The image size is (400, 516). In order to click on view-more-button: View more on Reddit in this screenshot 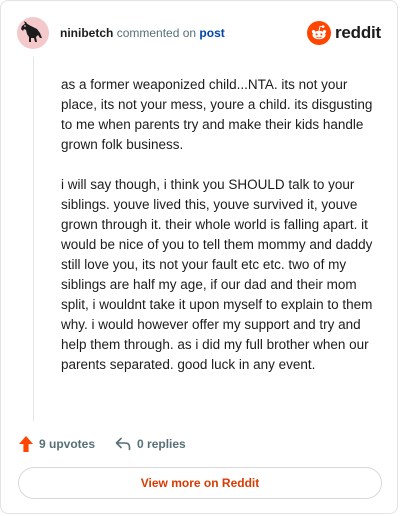, I will do `click(200, 483)`.